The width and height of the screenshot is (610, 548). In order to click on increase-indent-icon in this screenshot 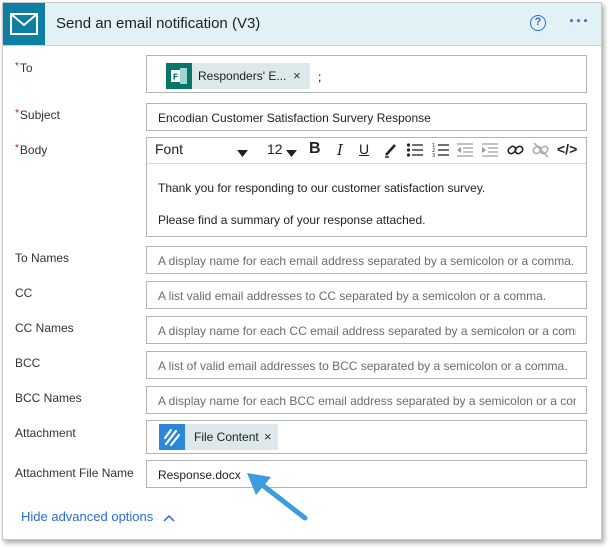, I will do `click(490, 151)`.